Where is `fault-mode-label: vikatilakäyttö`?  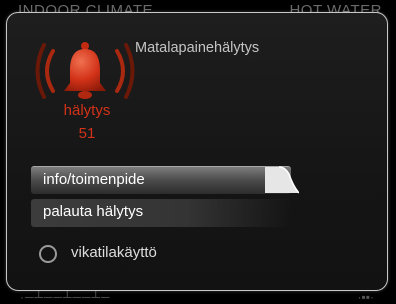
fault-mode-label: vikatilakäyttö is located at coordinates (114, 252).